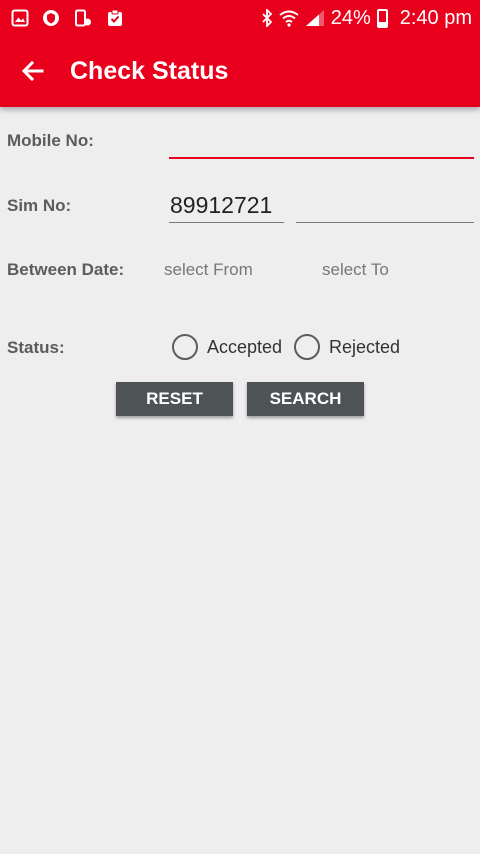 This screenshot has height=854, width=480. What do you see at coordinates (385, 222) in the screenshot?
I see `sim-input-secondary` at bounding box center [385, 222].